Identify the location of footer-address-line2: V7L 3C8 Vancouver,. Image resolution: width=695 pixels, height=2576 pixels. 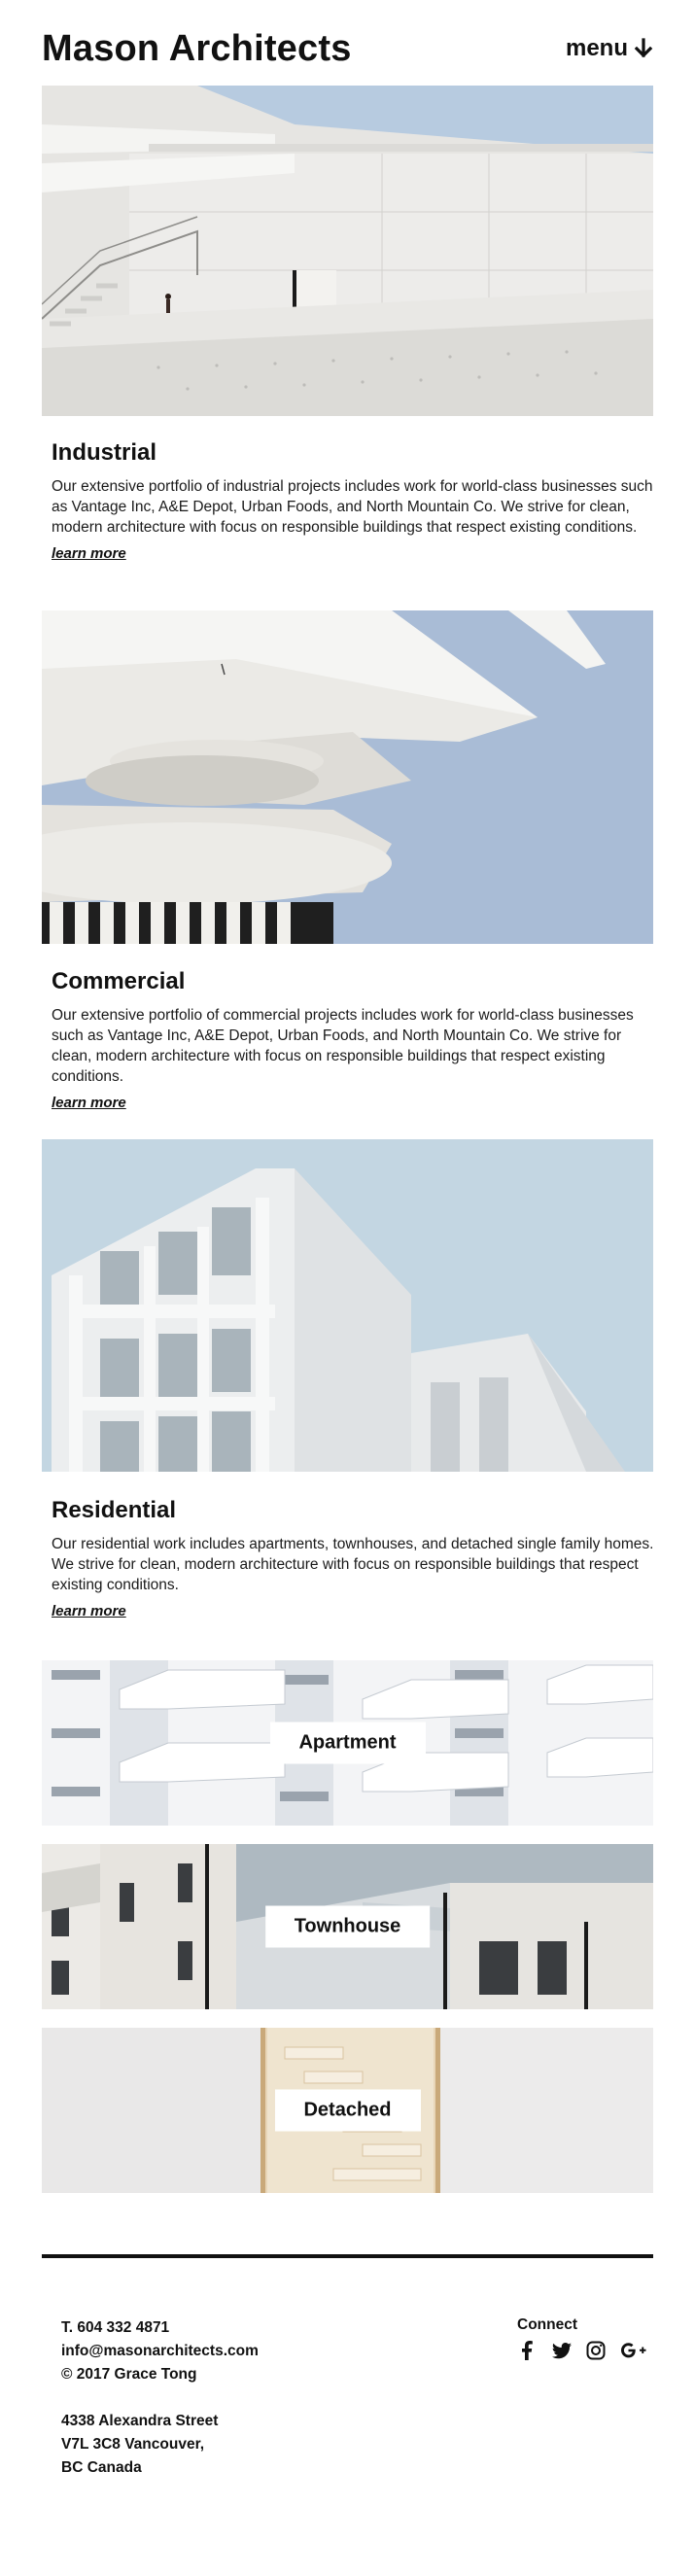
(133, 2444).